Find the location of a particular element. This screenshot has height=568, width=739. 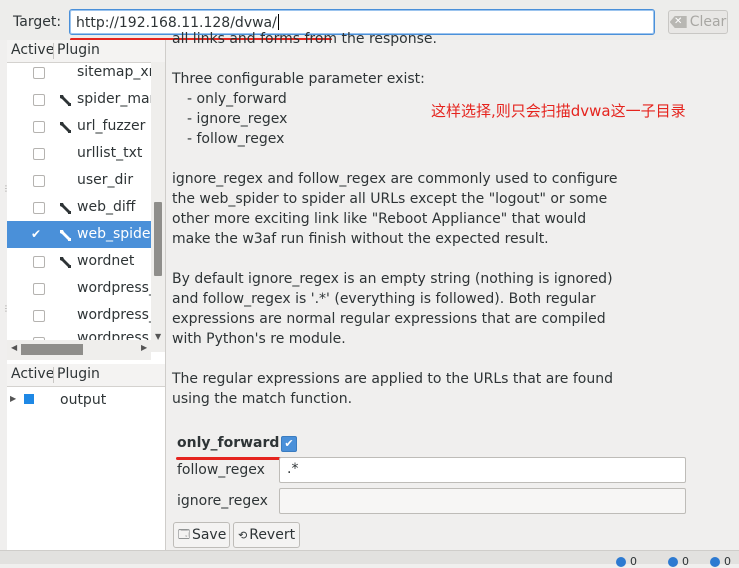

status-info: 0 is located at coordinates (626, 561).